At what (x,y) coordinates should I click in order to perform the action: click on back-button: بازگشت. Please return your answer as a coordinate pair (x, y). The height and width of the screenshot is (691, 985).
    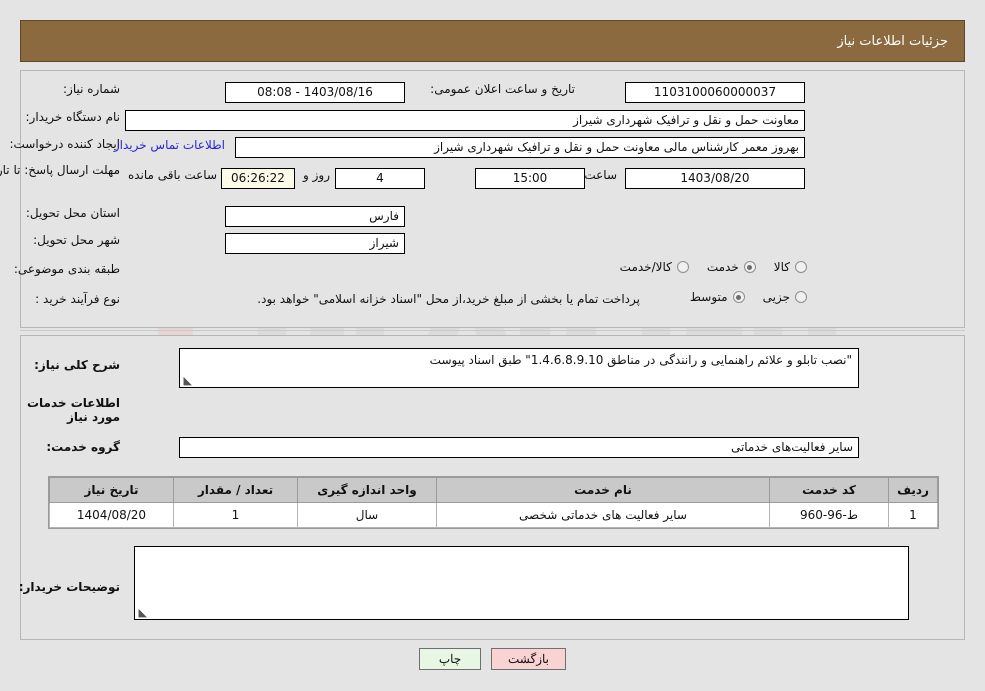
    Looking at the image, I should click on (528, 659).